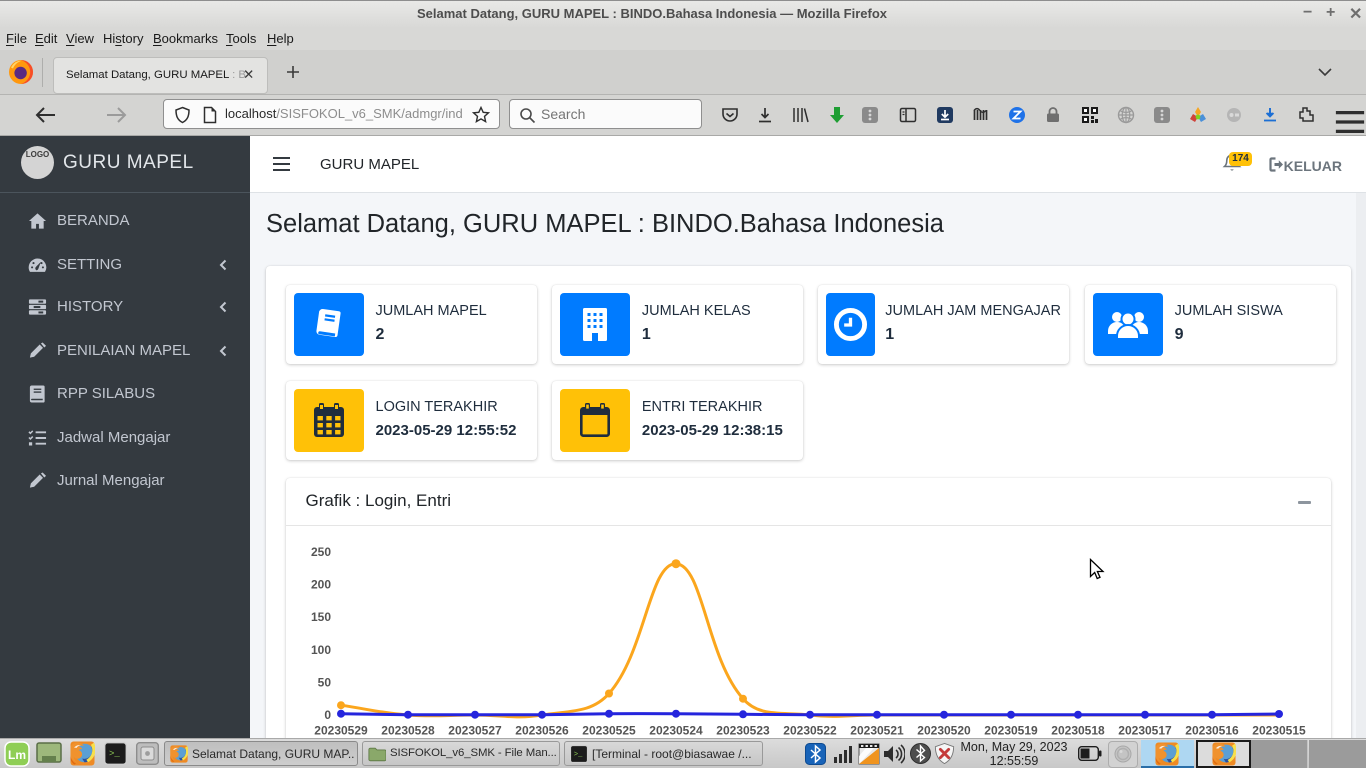 Image resolution: width=1366 pixels, height=768 pixels. What do you see at coordinates (321, 617) in the screenshot?
I see `svg-text: 150` at bounding box center [321, 617].